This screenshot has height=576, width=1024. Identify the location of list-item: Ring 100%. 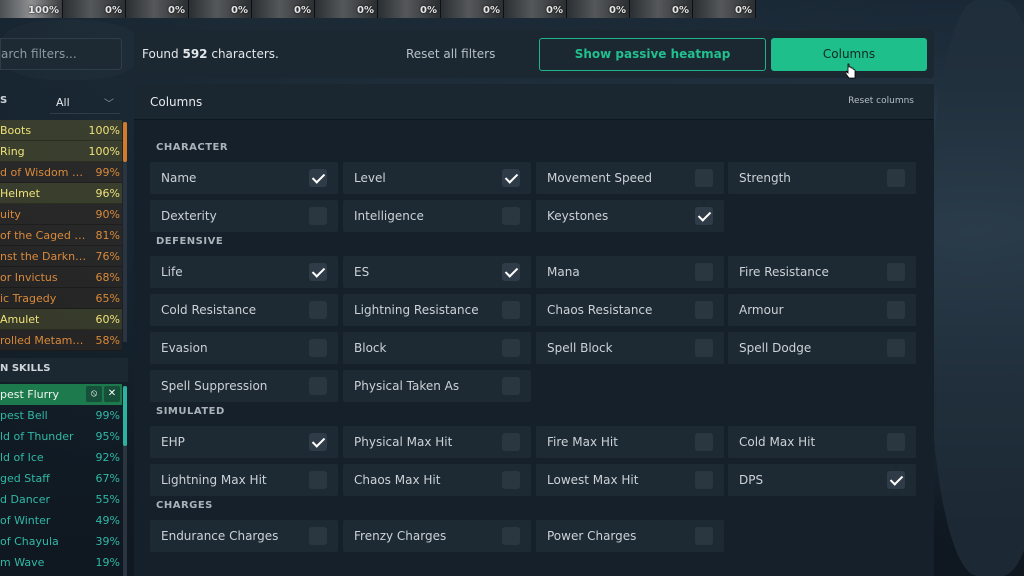
(61, 151).